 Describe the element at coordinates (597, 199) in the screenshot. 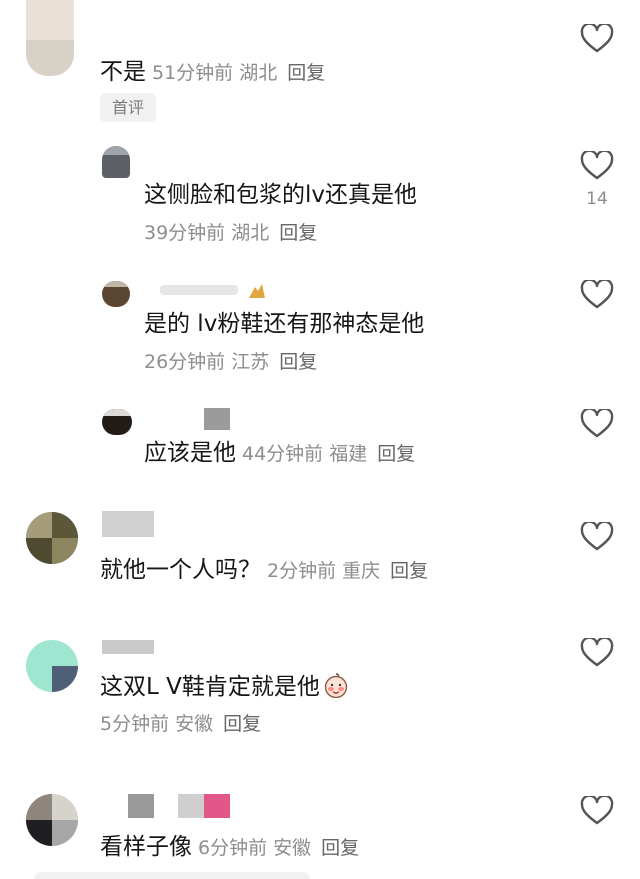

I see `like-count: 14` at that location.